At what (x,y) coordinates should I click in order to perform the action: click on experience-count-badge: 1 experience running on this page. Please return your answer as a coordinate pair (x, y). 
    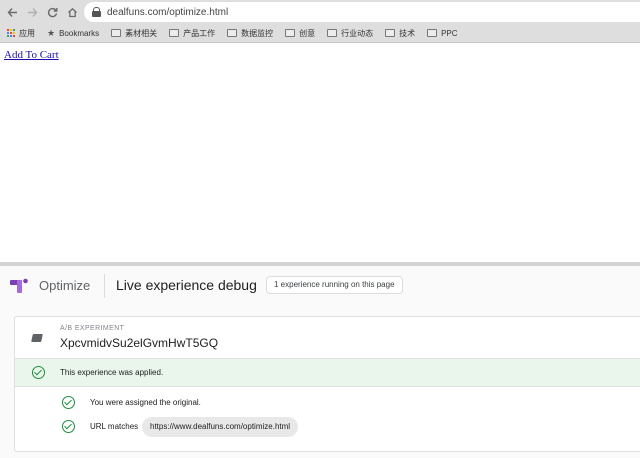
    Looking at the image, I should click on (334, 285).